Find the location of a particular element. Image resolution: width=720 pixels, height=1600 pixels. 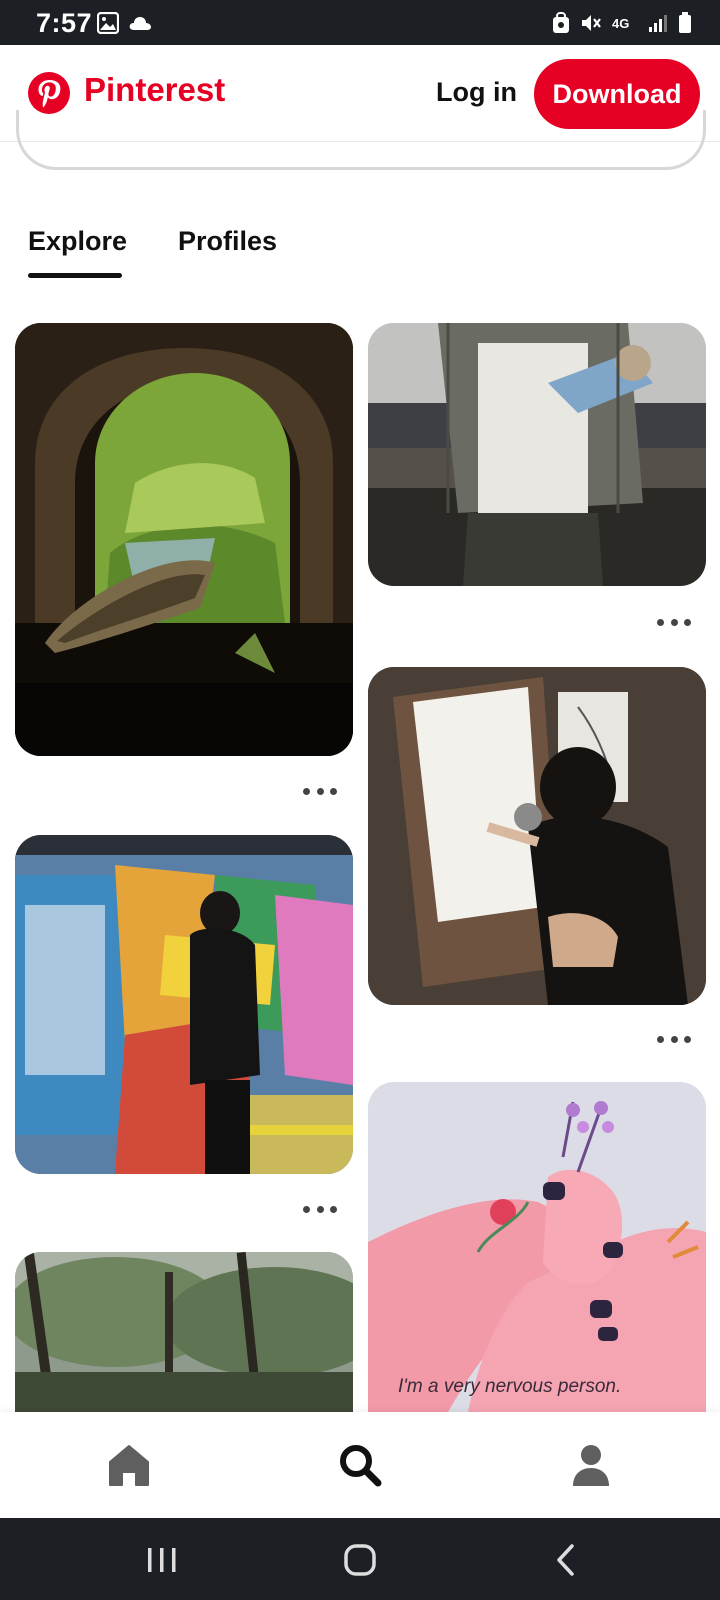

battery-icon is located at coordinates (685, 22).